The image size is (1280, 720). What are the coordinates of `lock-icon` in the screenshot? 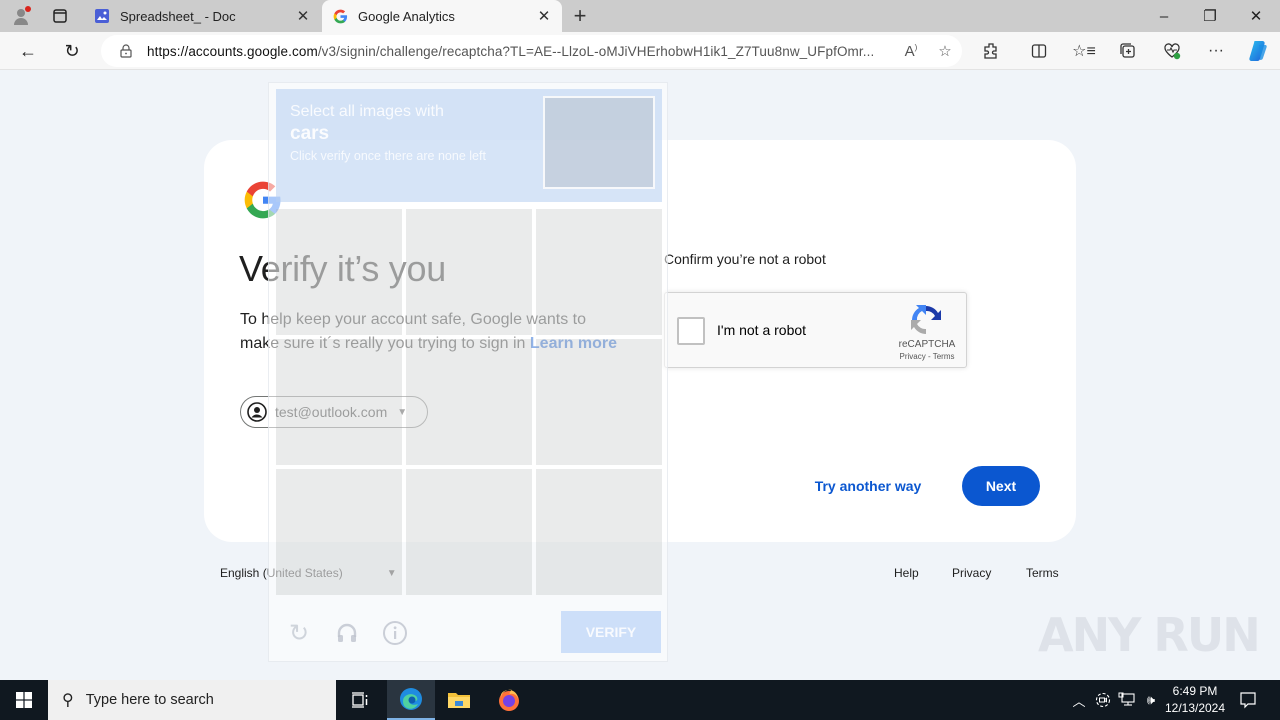 It's located at (126, 51).